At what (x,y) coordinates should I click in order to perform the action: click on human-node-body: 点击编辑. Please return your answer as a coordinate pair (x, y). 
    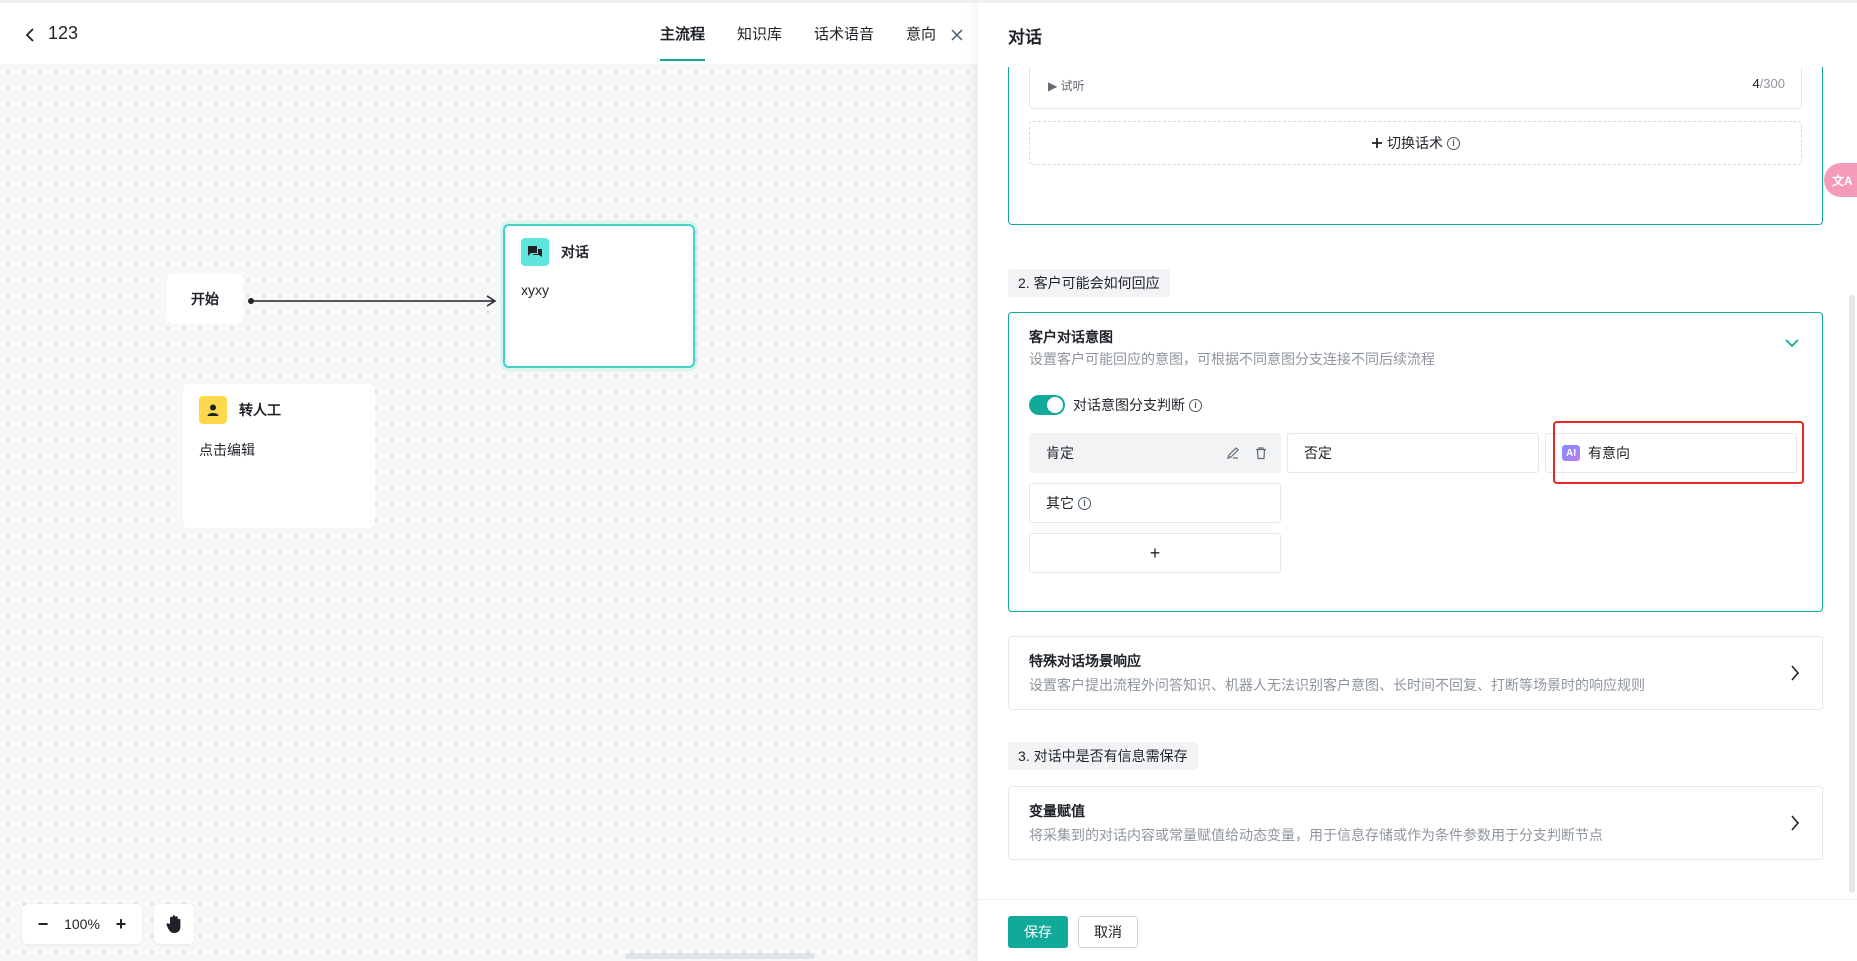
    Looking at the image, I should click on (227, 450).